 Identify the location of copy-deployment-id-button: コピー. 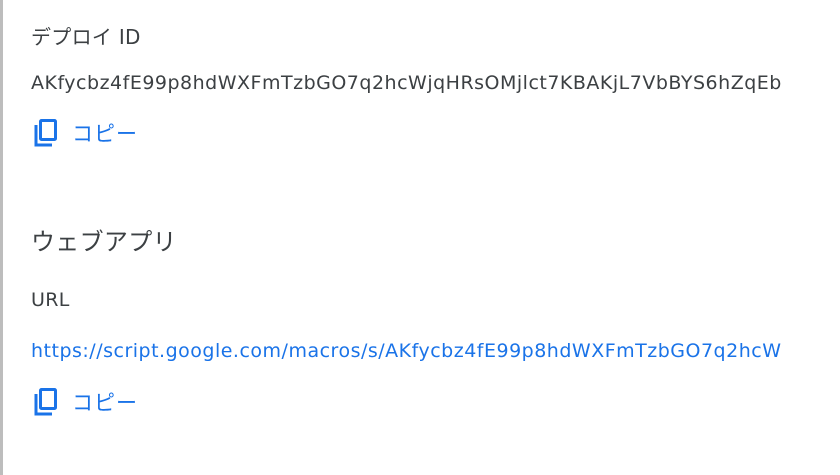
(85, 133).